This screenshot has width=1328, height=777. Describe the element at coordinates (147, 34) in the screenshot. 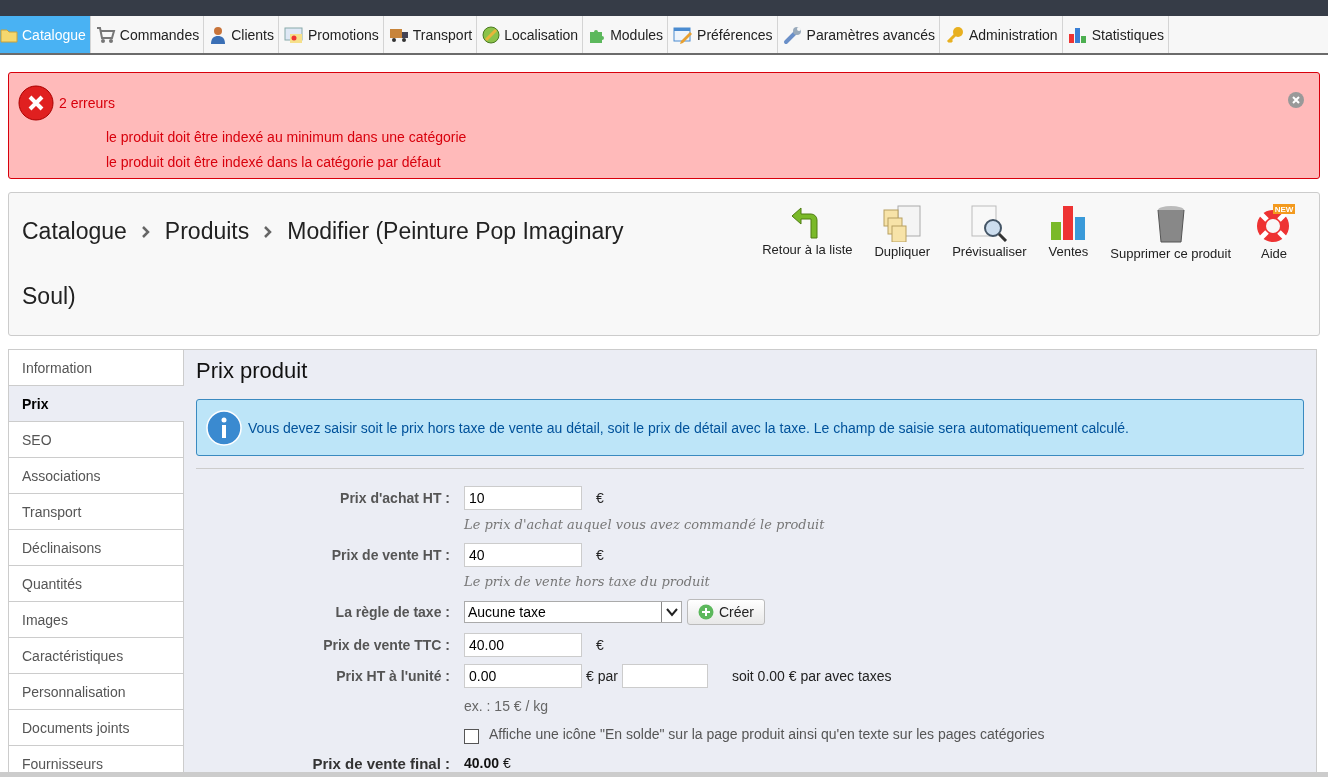

I see `nav-tab: Commandes` at that location.